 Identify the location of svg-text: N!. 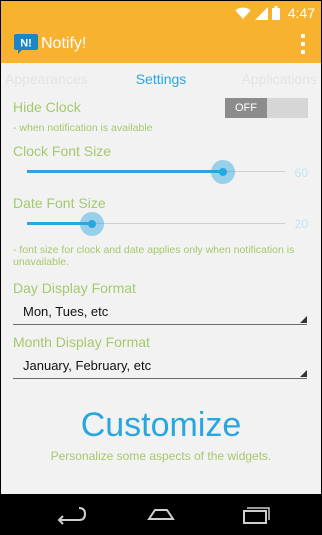
(26, 44).